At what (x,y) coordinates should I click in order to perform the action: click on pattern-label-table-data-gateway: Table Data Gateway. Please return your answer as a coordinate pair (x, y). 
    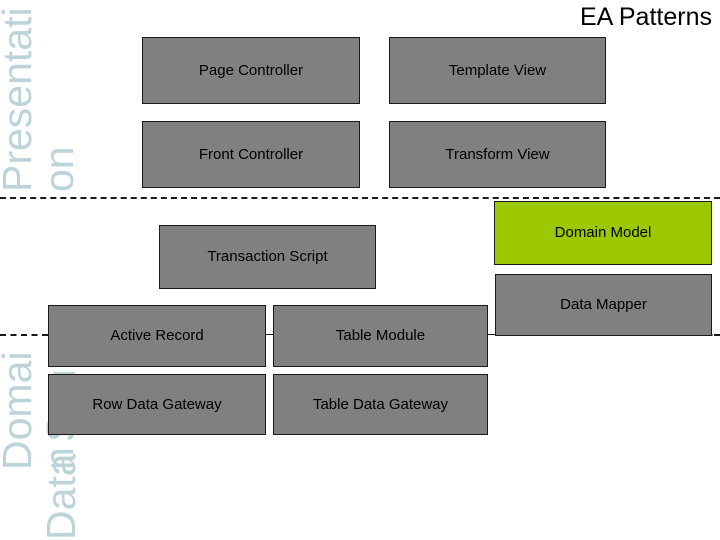
    Looking at the image, I should click on (380, 404).